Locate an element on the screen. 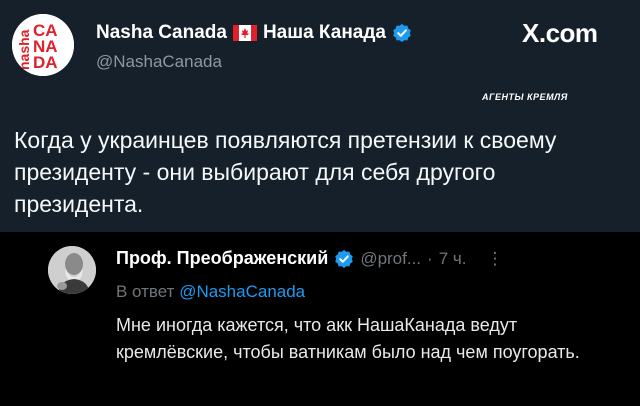 The height and width of the screenshot is (406, 640). author-row: Nasha Canada Наша Канада is located at coordinates (254, 33).